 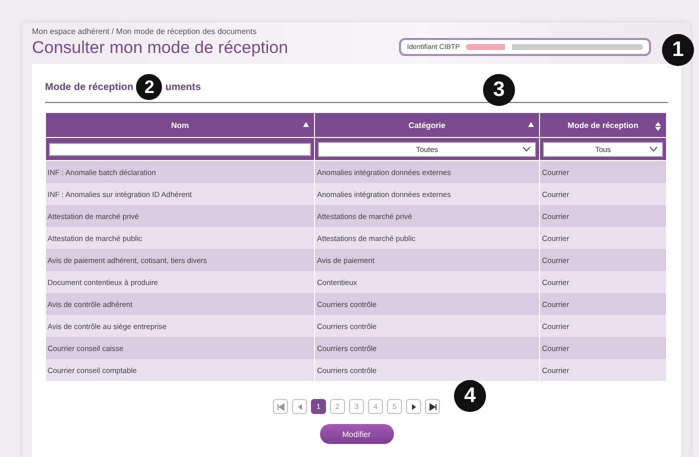 What do you see at coordinates (357, 434) in the screenshot?
I see `modify-button: Modifier` at bounding box center [357, 434].